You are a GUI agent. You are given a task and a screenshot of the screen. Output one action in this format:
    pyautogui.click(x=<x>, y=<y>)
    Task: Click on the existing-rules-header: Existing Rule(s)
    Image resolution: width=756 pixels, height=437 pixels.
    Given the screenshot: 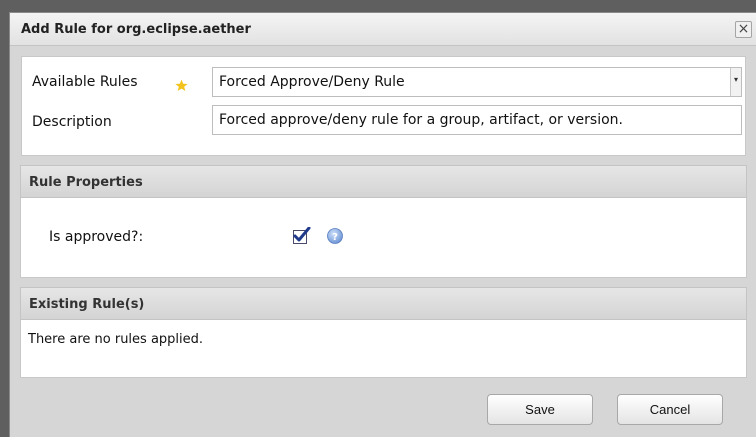 What is the action you would take?
    pyautogui.click(x=383, y=303)
    